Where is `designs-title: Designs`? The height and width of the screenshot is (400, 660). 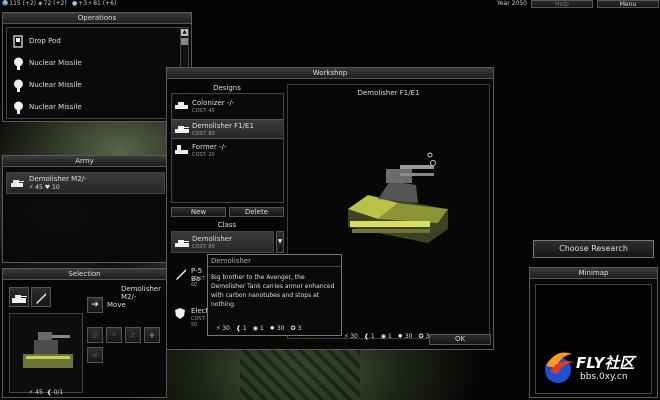
designs-title: Designs is located at coordinates (227, 88).